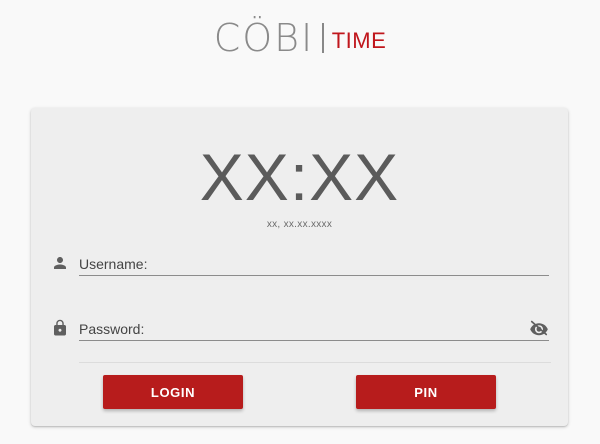 The width and height of the screenshot is (600, 444). Describe the element at coordinates (299, 224) in the screenshot. I see `clock-date: xx, xx.xx.xxxx` at that location.